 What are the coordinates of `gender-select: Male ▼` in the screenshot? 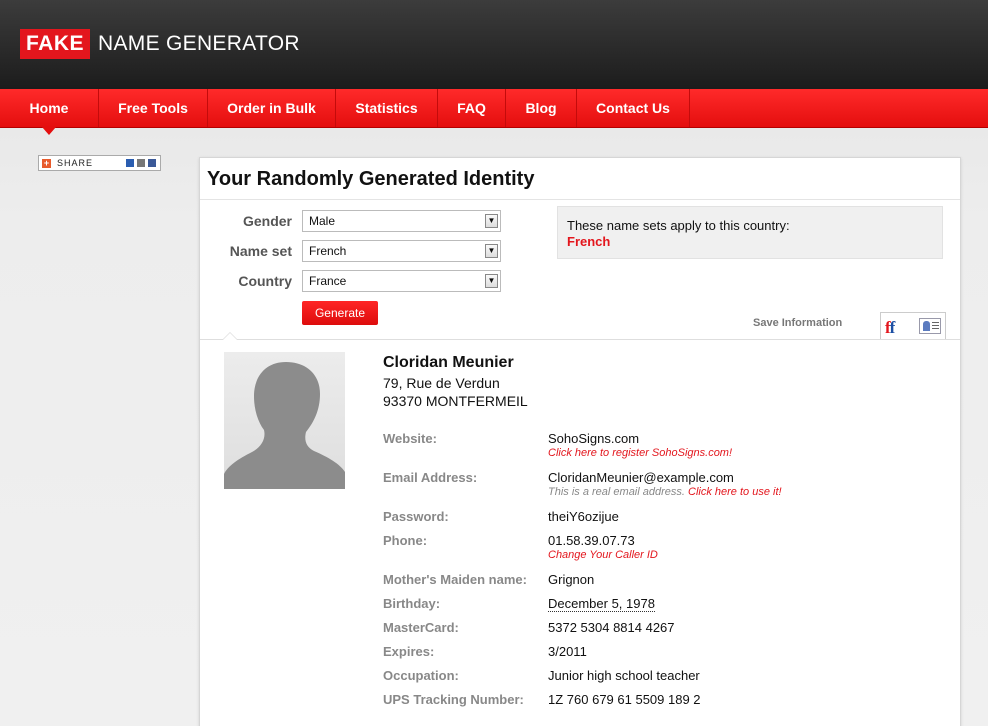 It's located at (401, 221).